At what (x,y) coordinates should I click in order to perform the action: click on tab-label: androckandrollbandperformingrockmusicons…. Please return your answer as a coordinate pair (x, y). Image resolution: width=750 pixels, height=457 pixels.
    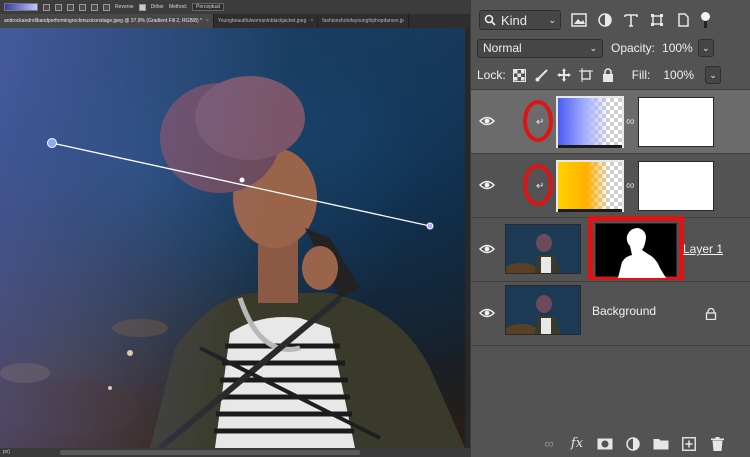
    Looking at the image, I should click on (103, 21).